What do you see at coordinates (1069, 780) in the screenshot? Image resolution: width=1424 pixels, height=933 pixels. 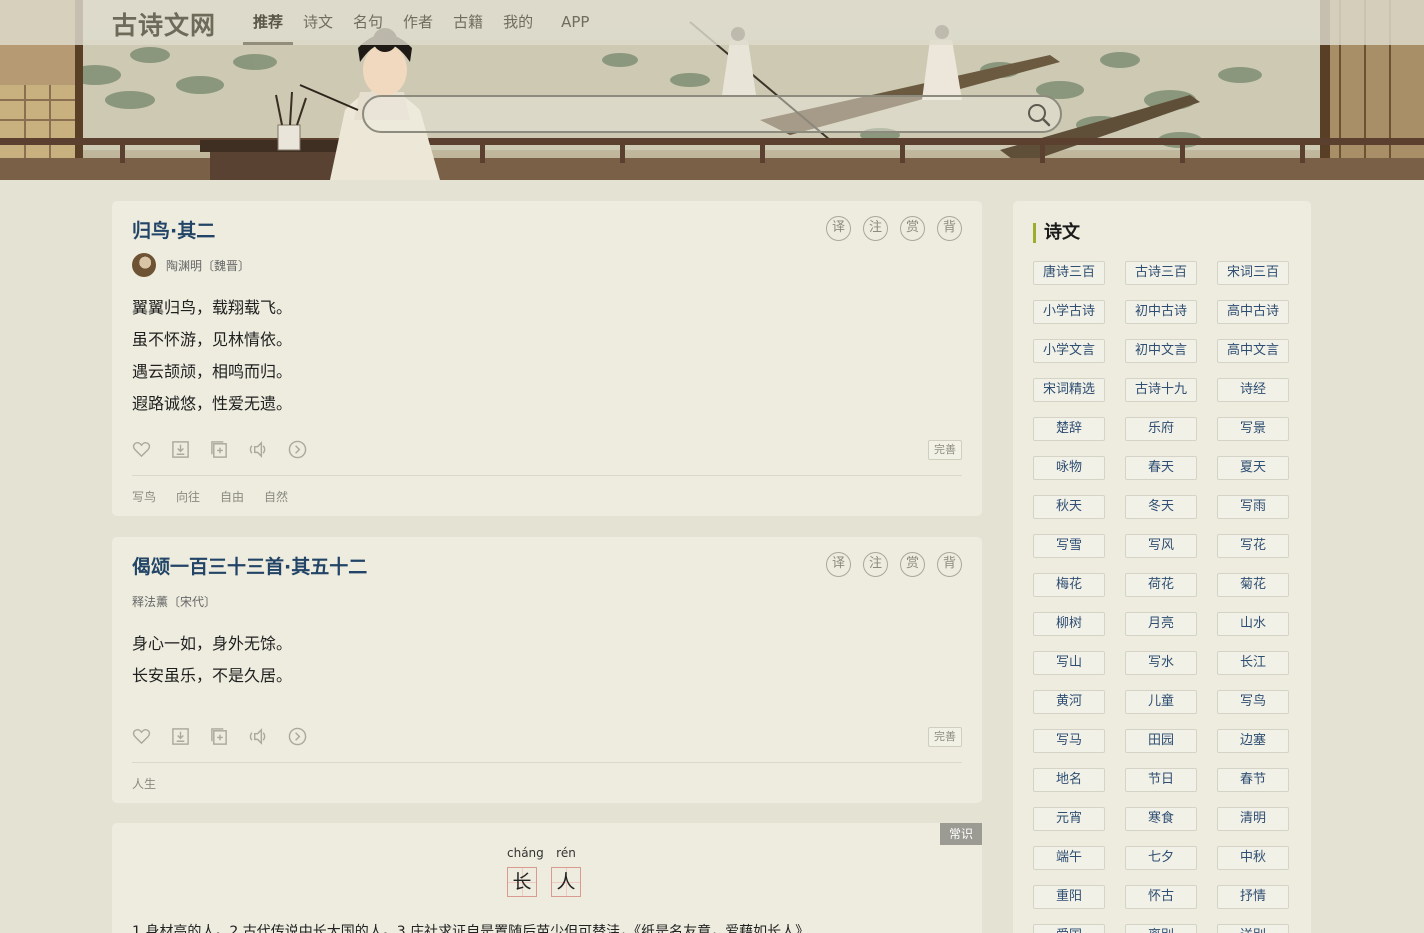 I see `sidebar-category-link: 地名` at bounding box center [1069, 780].